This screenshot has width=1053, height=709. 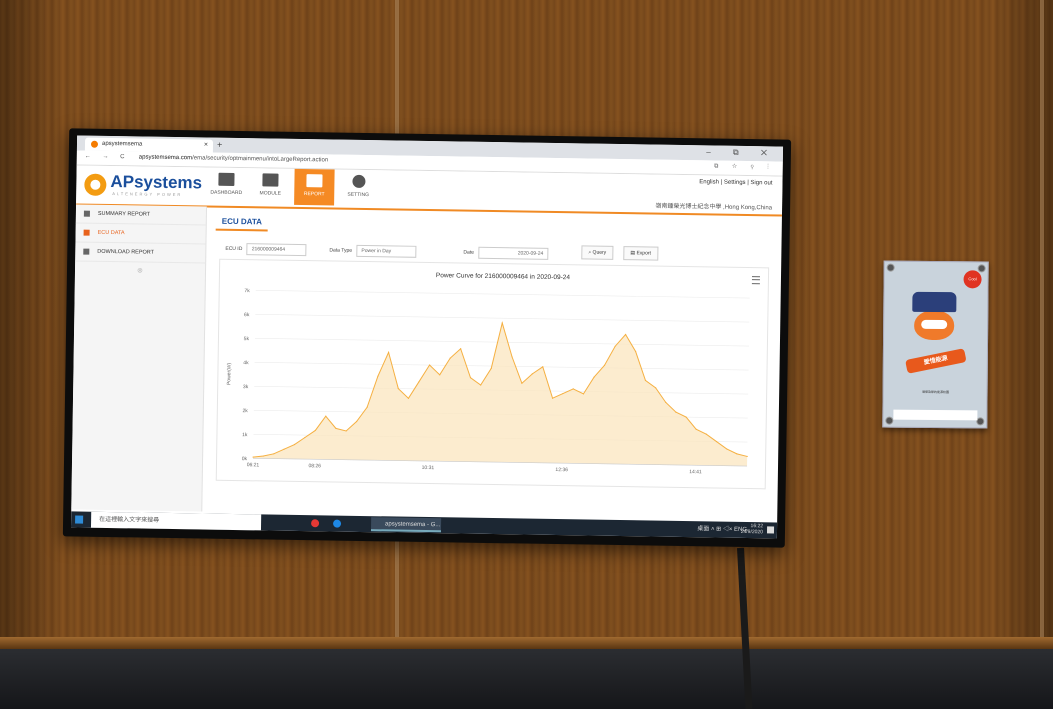 What do you see at coordinates (242, 219) in the screenshot?
I see `page-title: ECU DATA` at bounding box center [242, 219].